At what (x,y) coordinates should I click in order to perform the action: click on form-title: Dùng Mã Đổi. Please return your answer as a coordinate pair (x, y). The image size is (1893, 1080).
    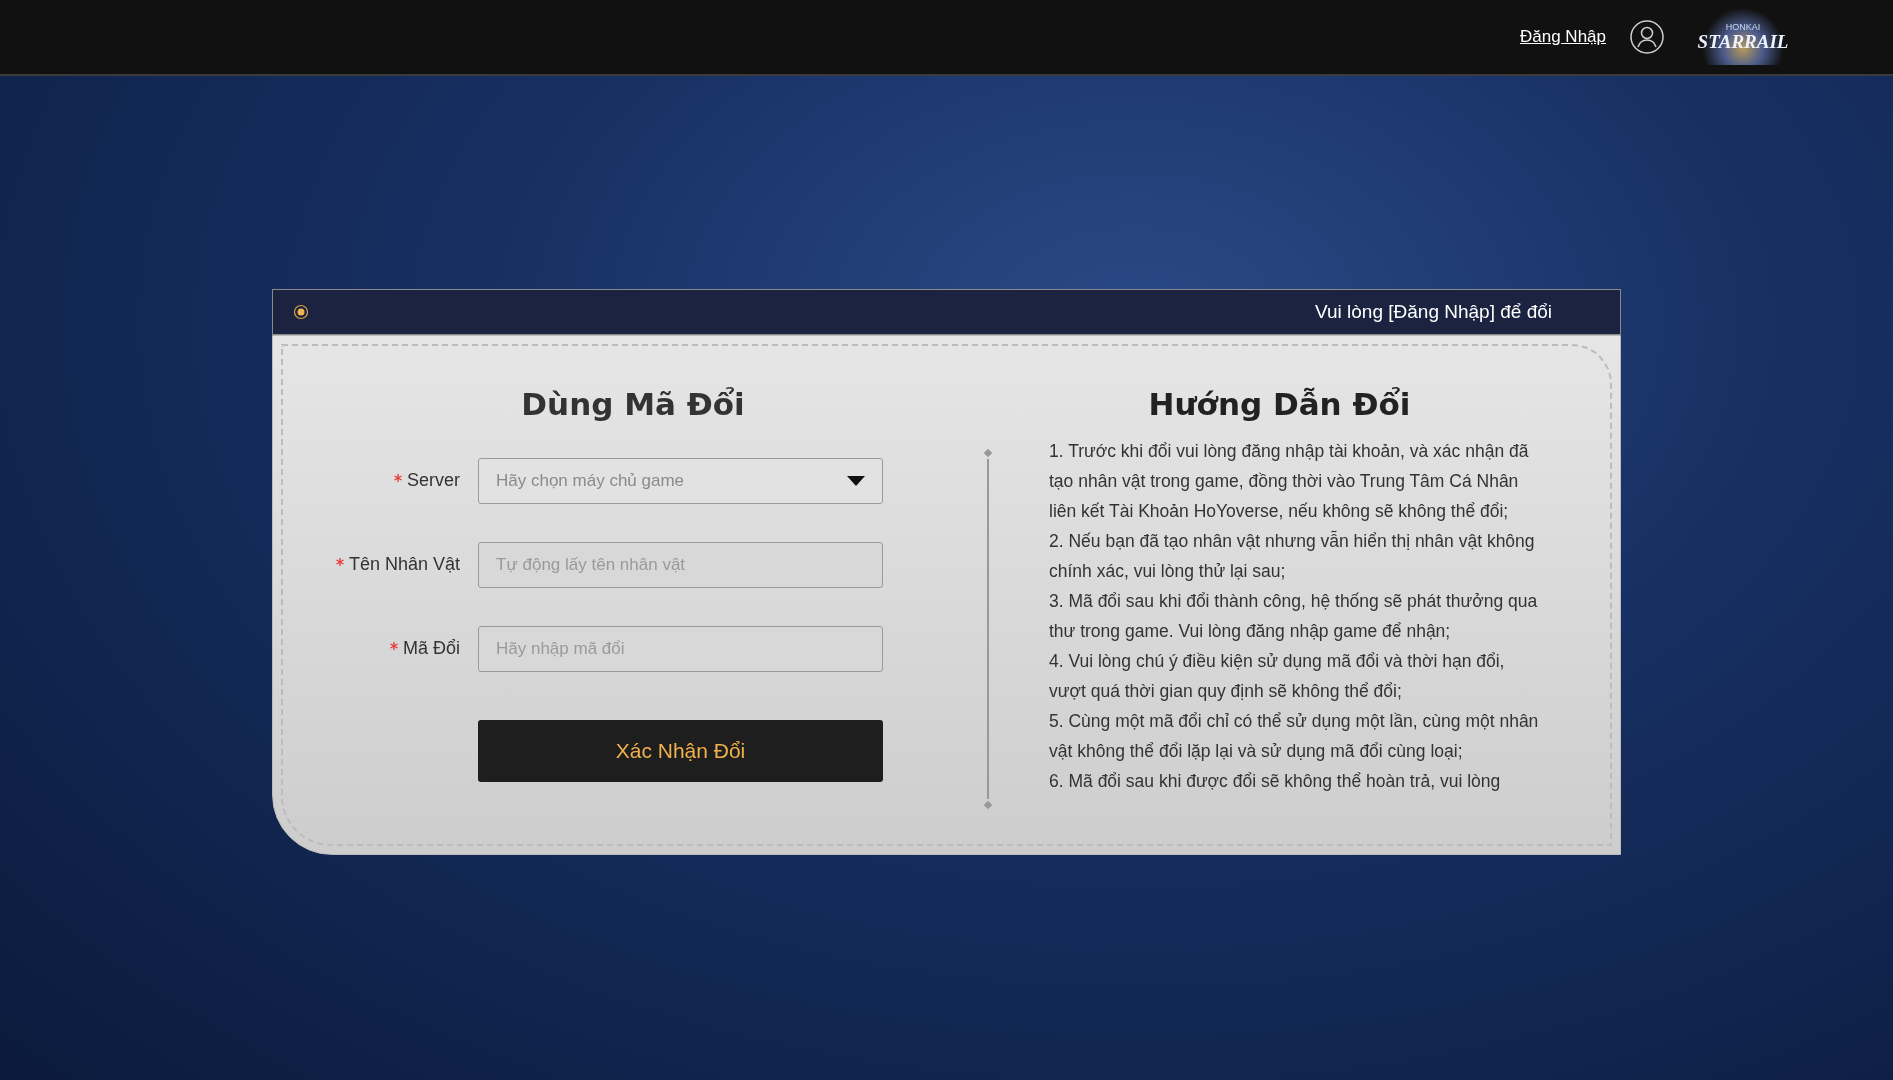
    Looking at the image, I should click on (633, 404).